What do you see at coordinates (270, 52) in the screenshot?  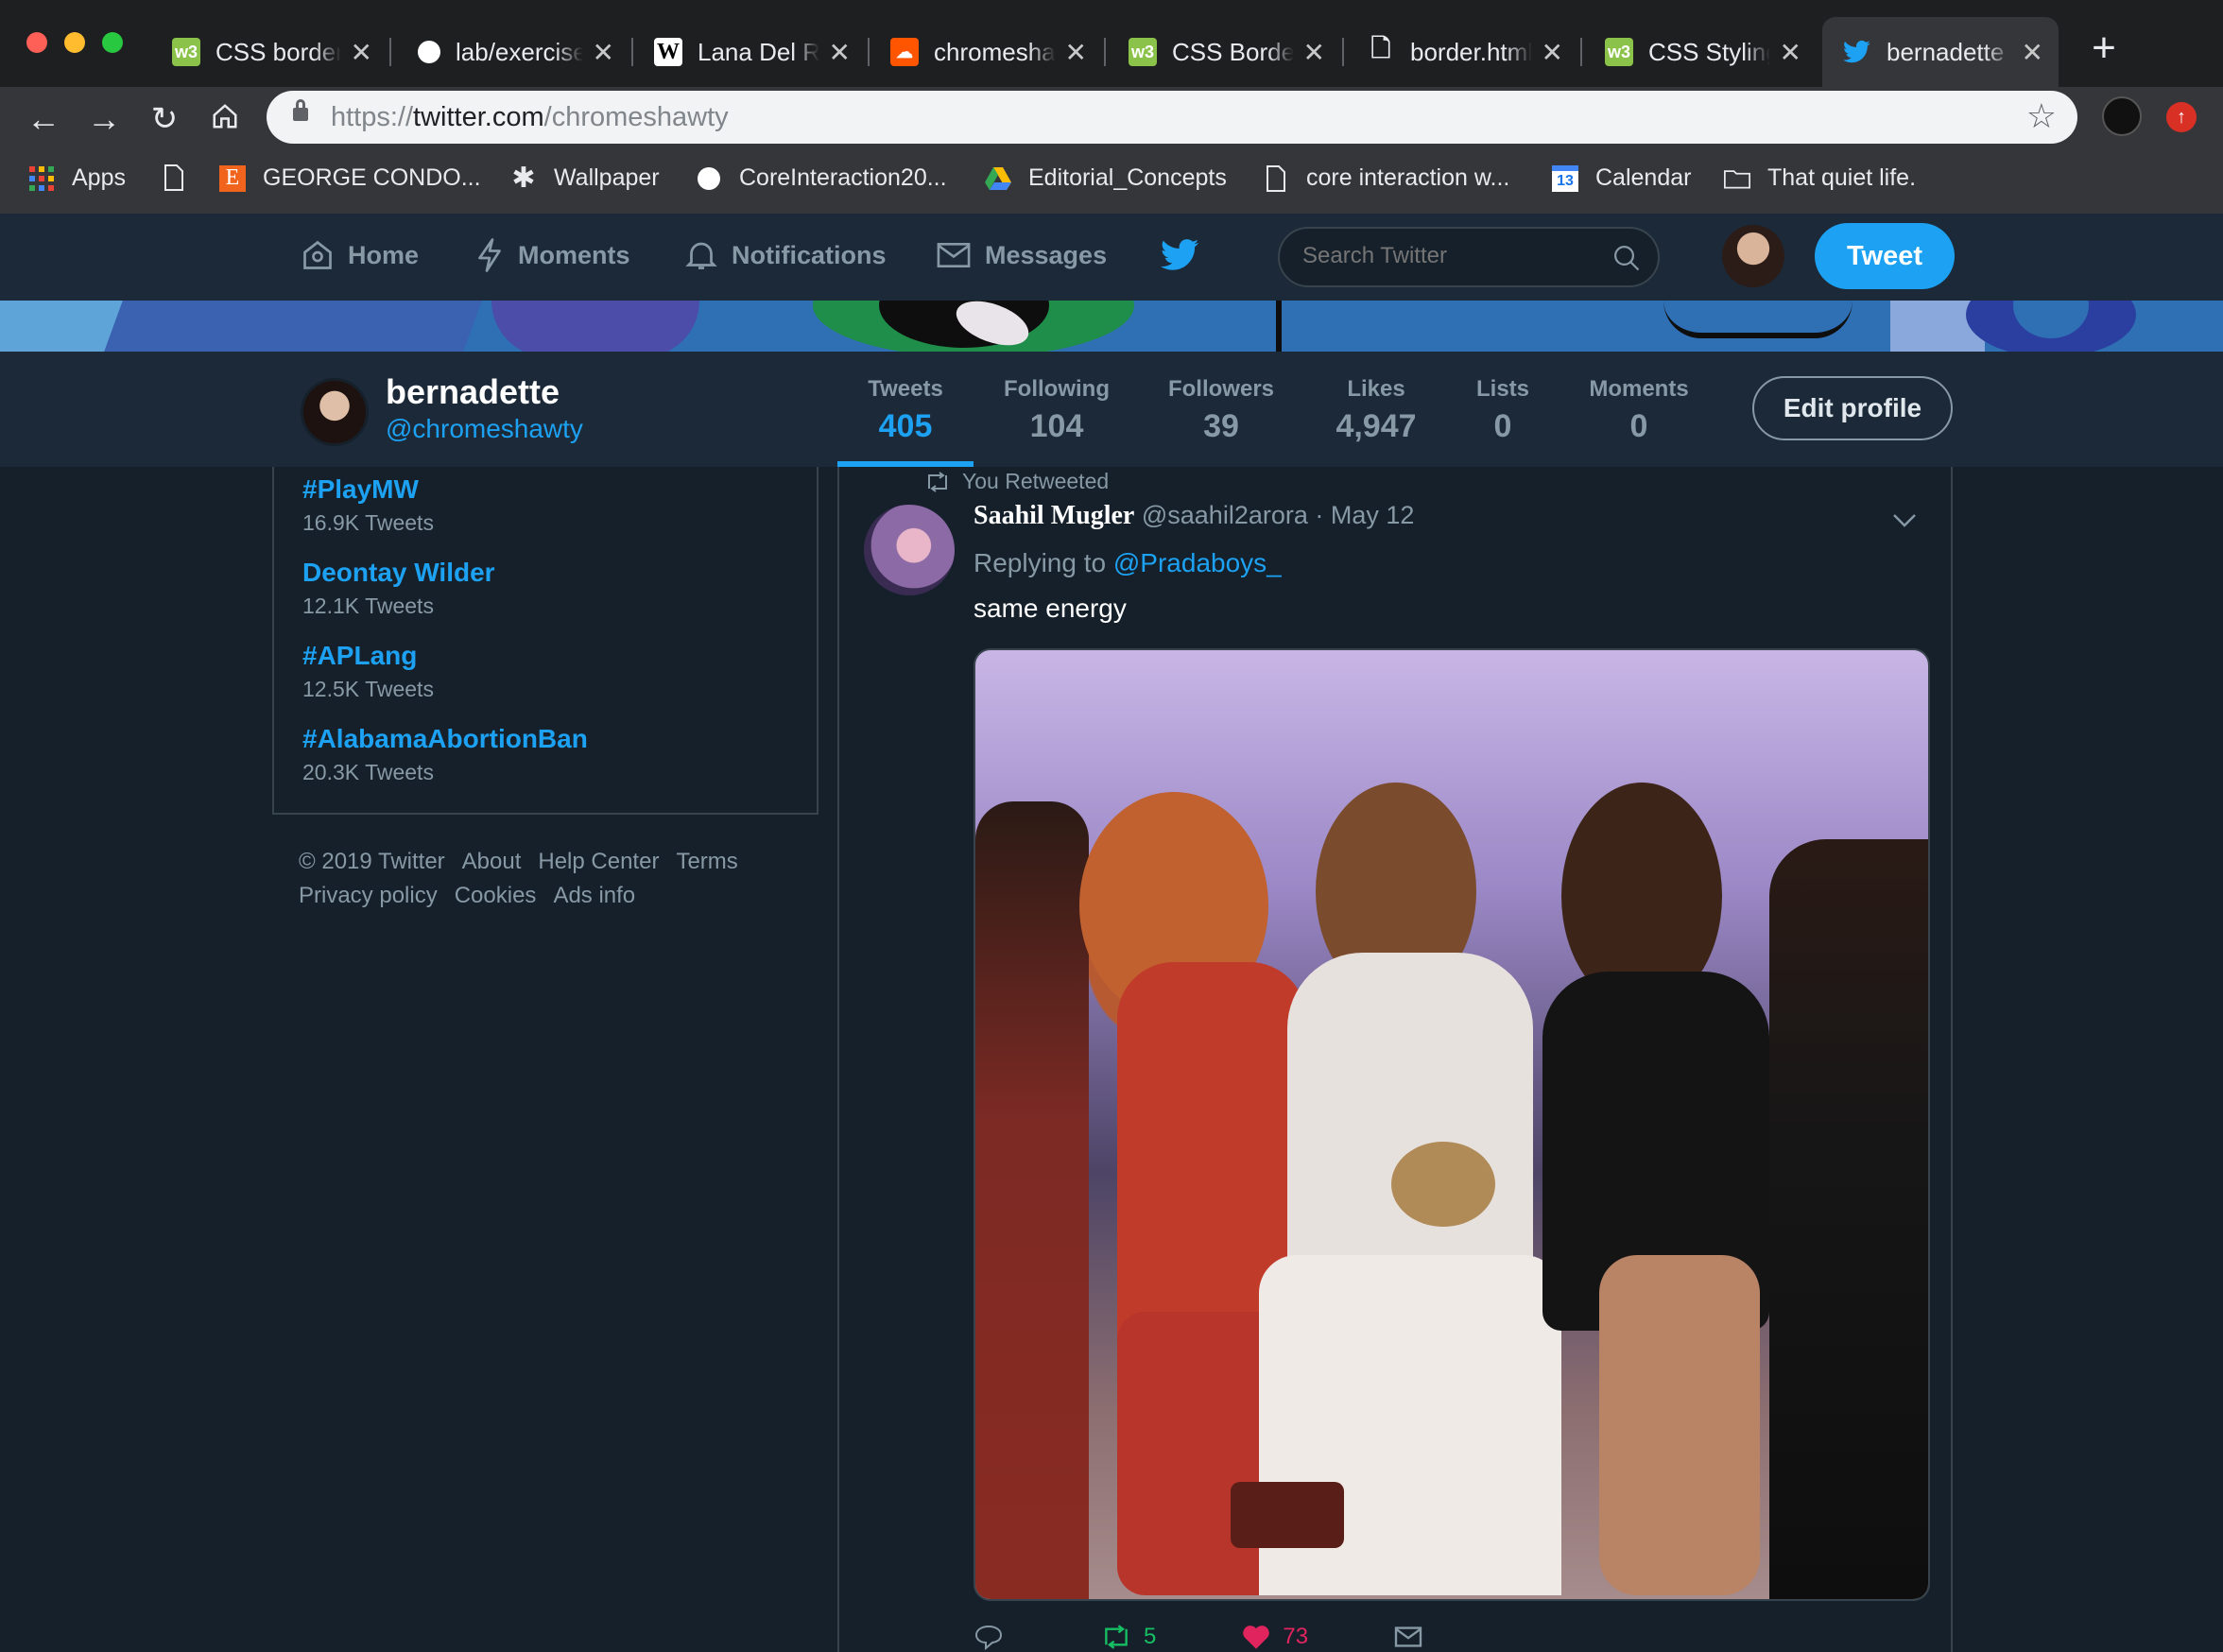 I see `browser-tab: w3 CSS border ✕` at bounding box center [270, 52].